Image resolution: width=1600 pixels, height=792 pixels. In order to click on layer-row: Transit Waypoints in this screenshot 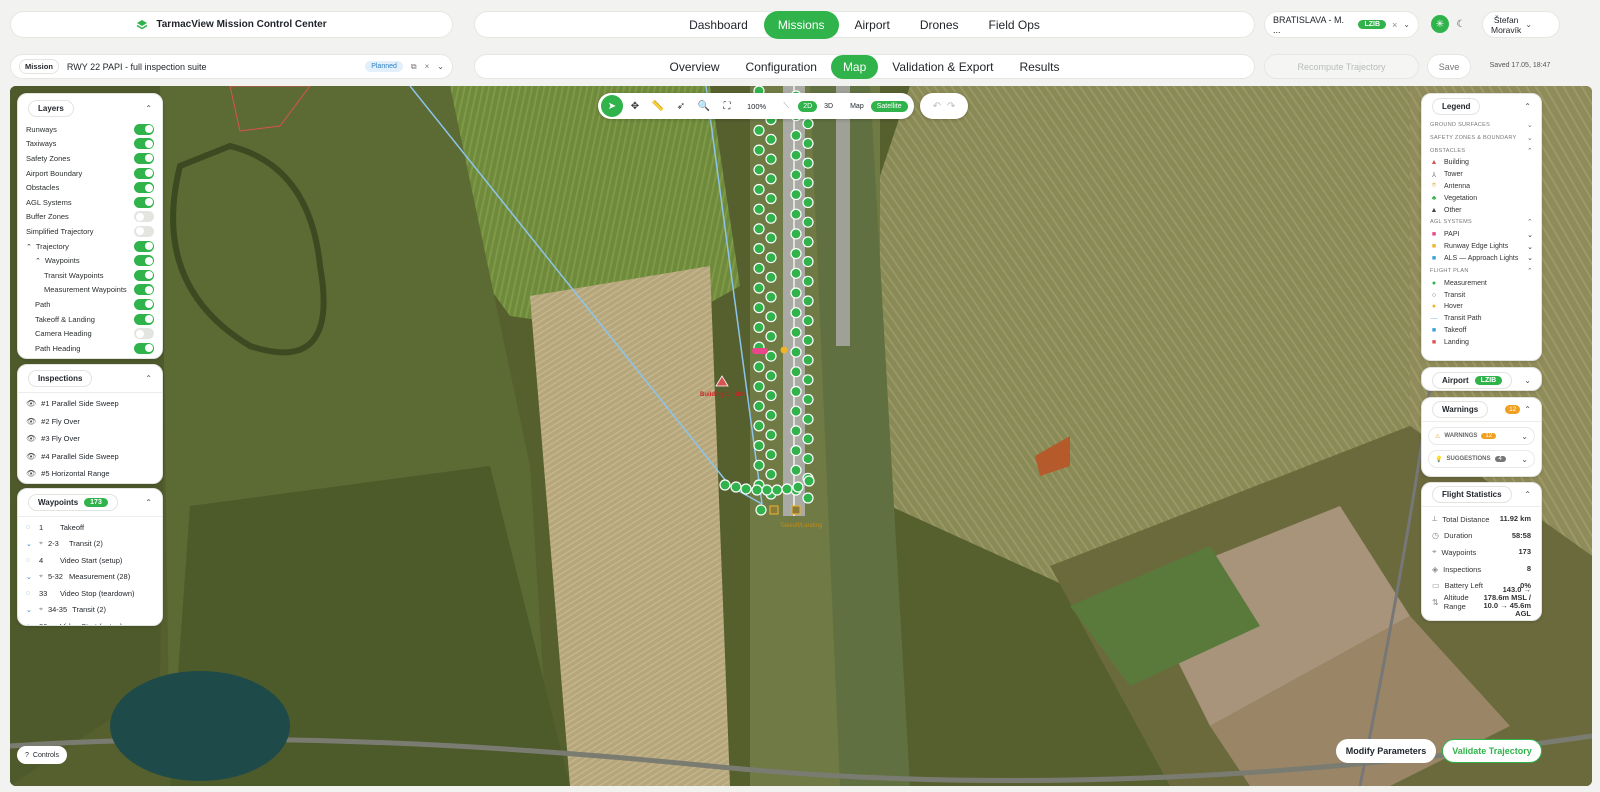, I will do `click(90, 275)`.